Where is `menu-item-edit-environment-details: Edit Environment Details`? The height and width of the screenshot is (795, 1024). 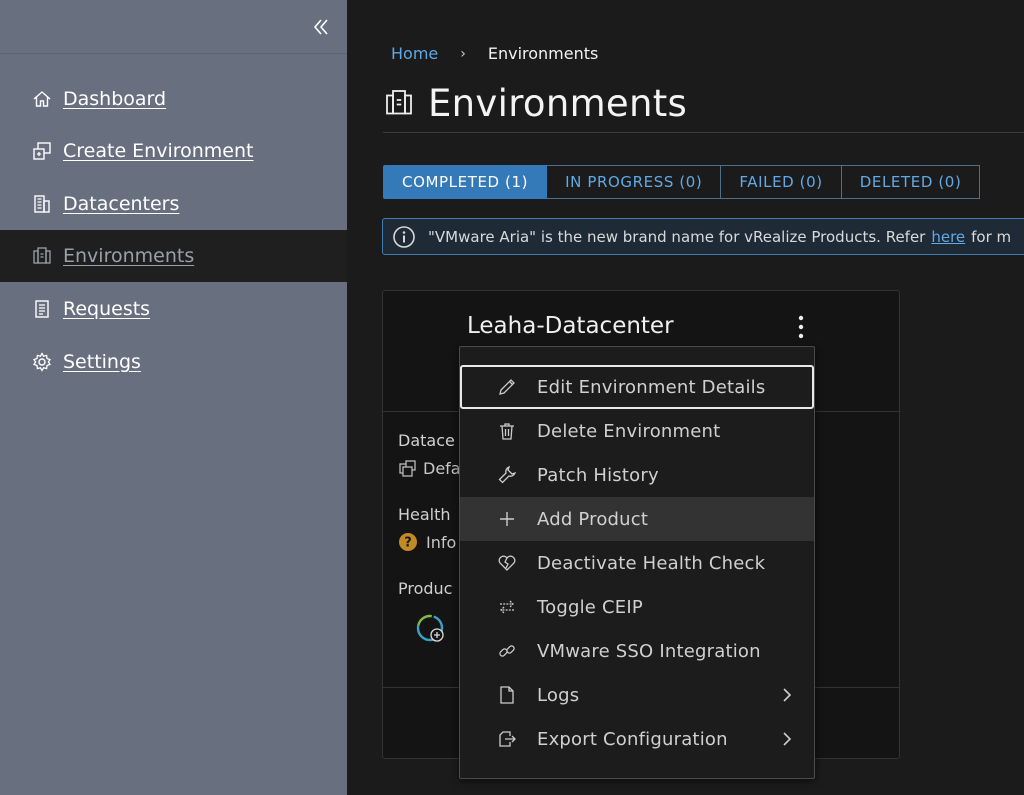 menu-item-edit-environment-details: Edit Environment Details is located at coordinates (637, 387).